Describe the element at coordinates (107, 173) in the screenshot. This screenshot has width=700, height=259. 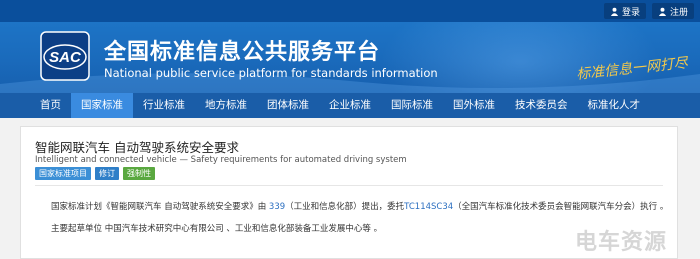
I see `tag-revision: 修订` at that location.